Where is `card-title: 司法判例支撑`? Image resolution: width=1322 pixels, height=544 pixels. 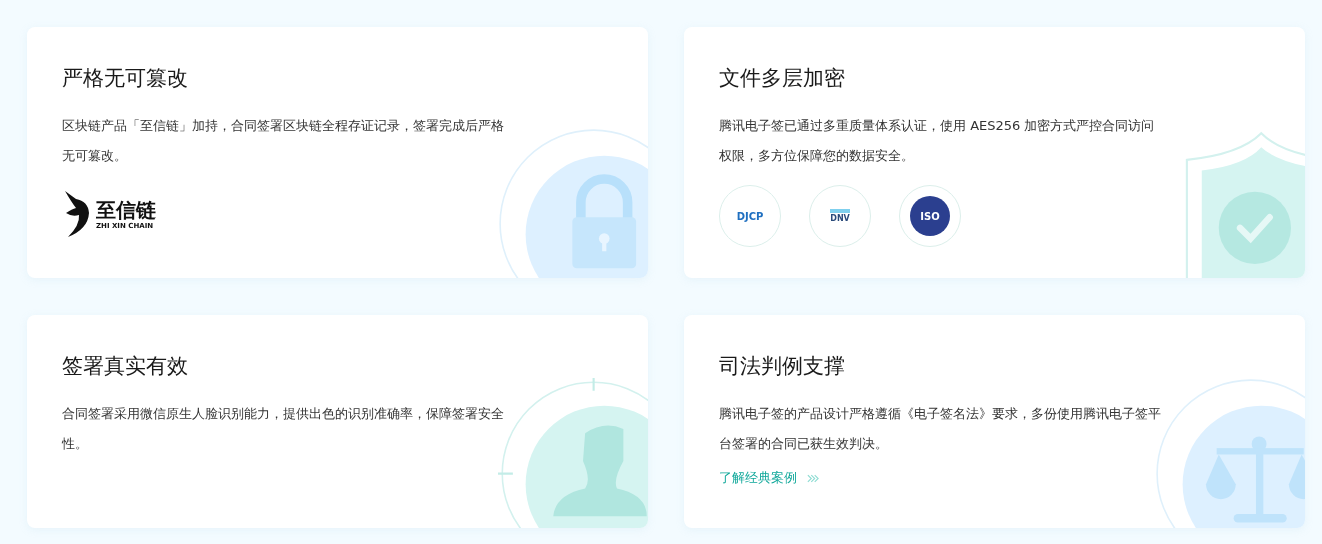 card-title: 司法判例支撑 is located at coordinates (782, 366).